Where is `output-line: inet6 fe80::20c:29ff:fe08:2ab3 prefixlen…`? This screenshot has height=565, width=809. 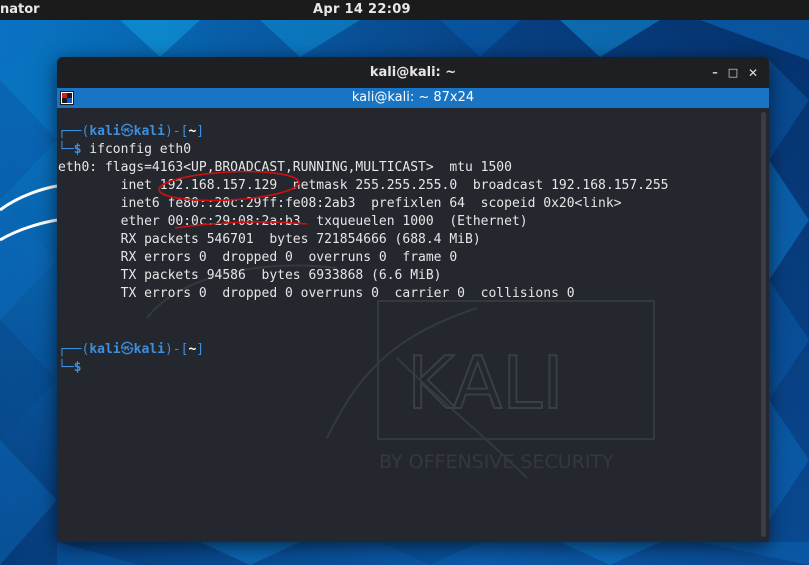 output-line: inet6 fe80::20c:29ff:fe08:2ab3 prefixlen… is located at coordinates (340, 203).